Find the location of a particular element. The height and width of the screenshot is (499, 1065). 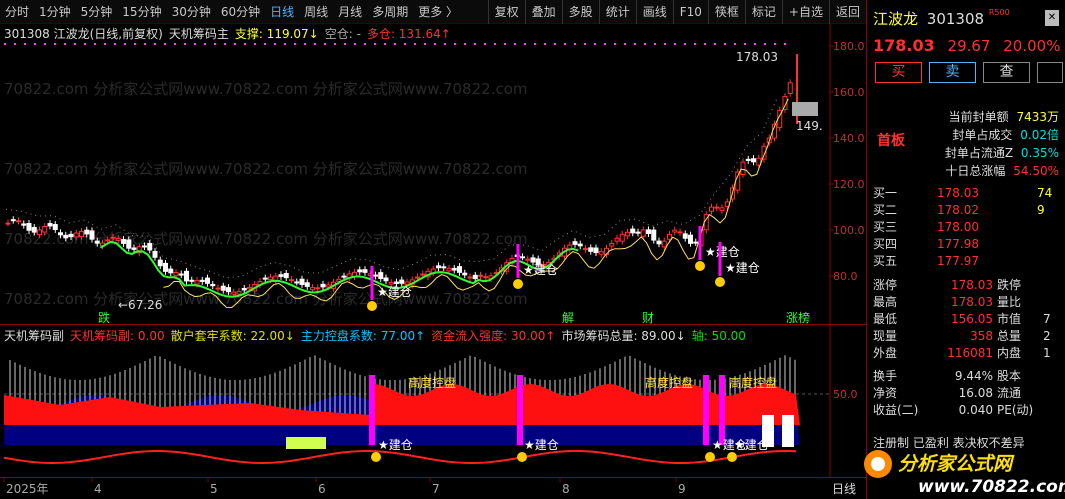

toolbar-button-7: 标记 is located at coordinates (763, 12).